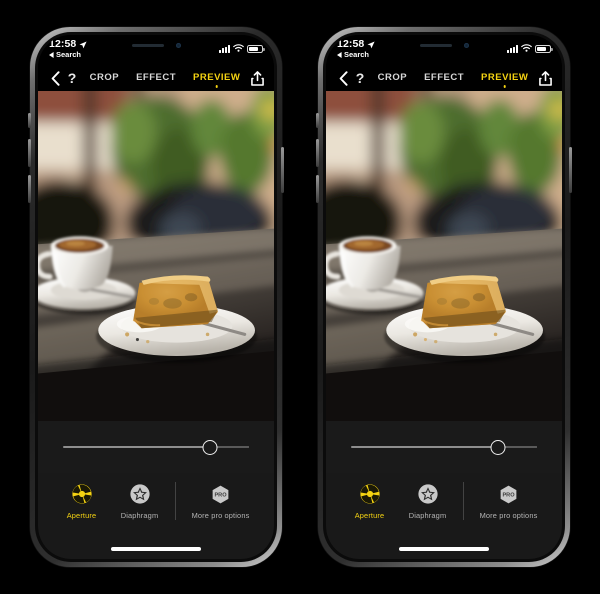 This screenshot has height=594, width=600. I want to click on home-indicator-zone, so click(156, 549).